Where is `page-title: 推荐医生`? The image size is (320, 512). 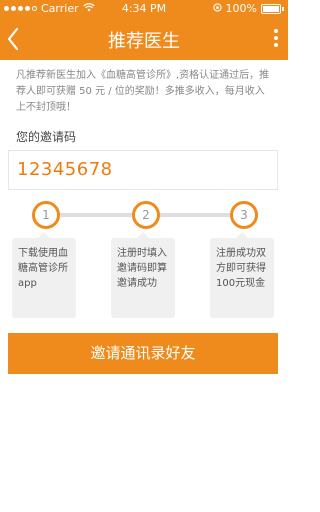 page-title: 推荐医生 is located at coordinates (144, 41).